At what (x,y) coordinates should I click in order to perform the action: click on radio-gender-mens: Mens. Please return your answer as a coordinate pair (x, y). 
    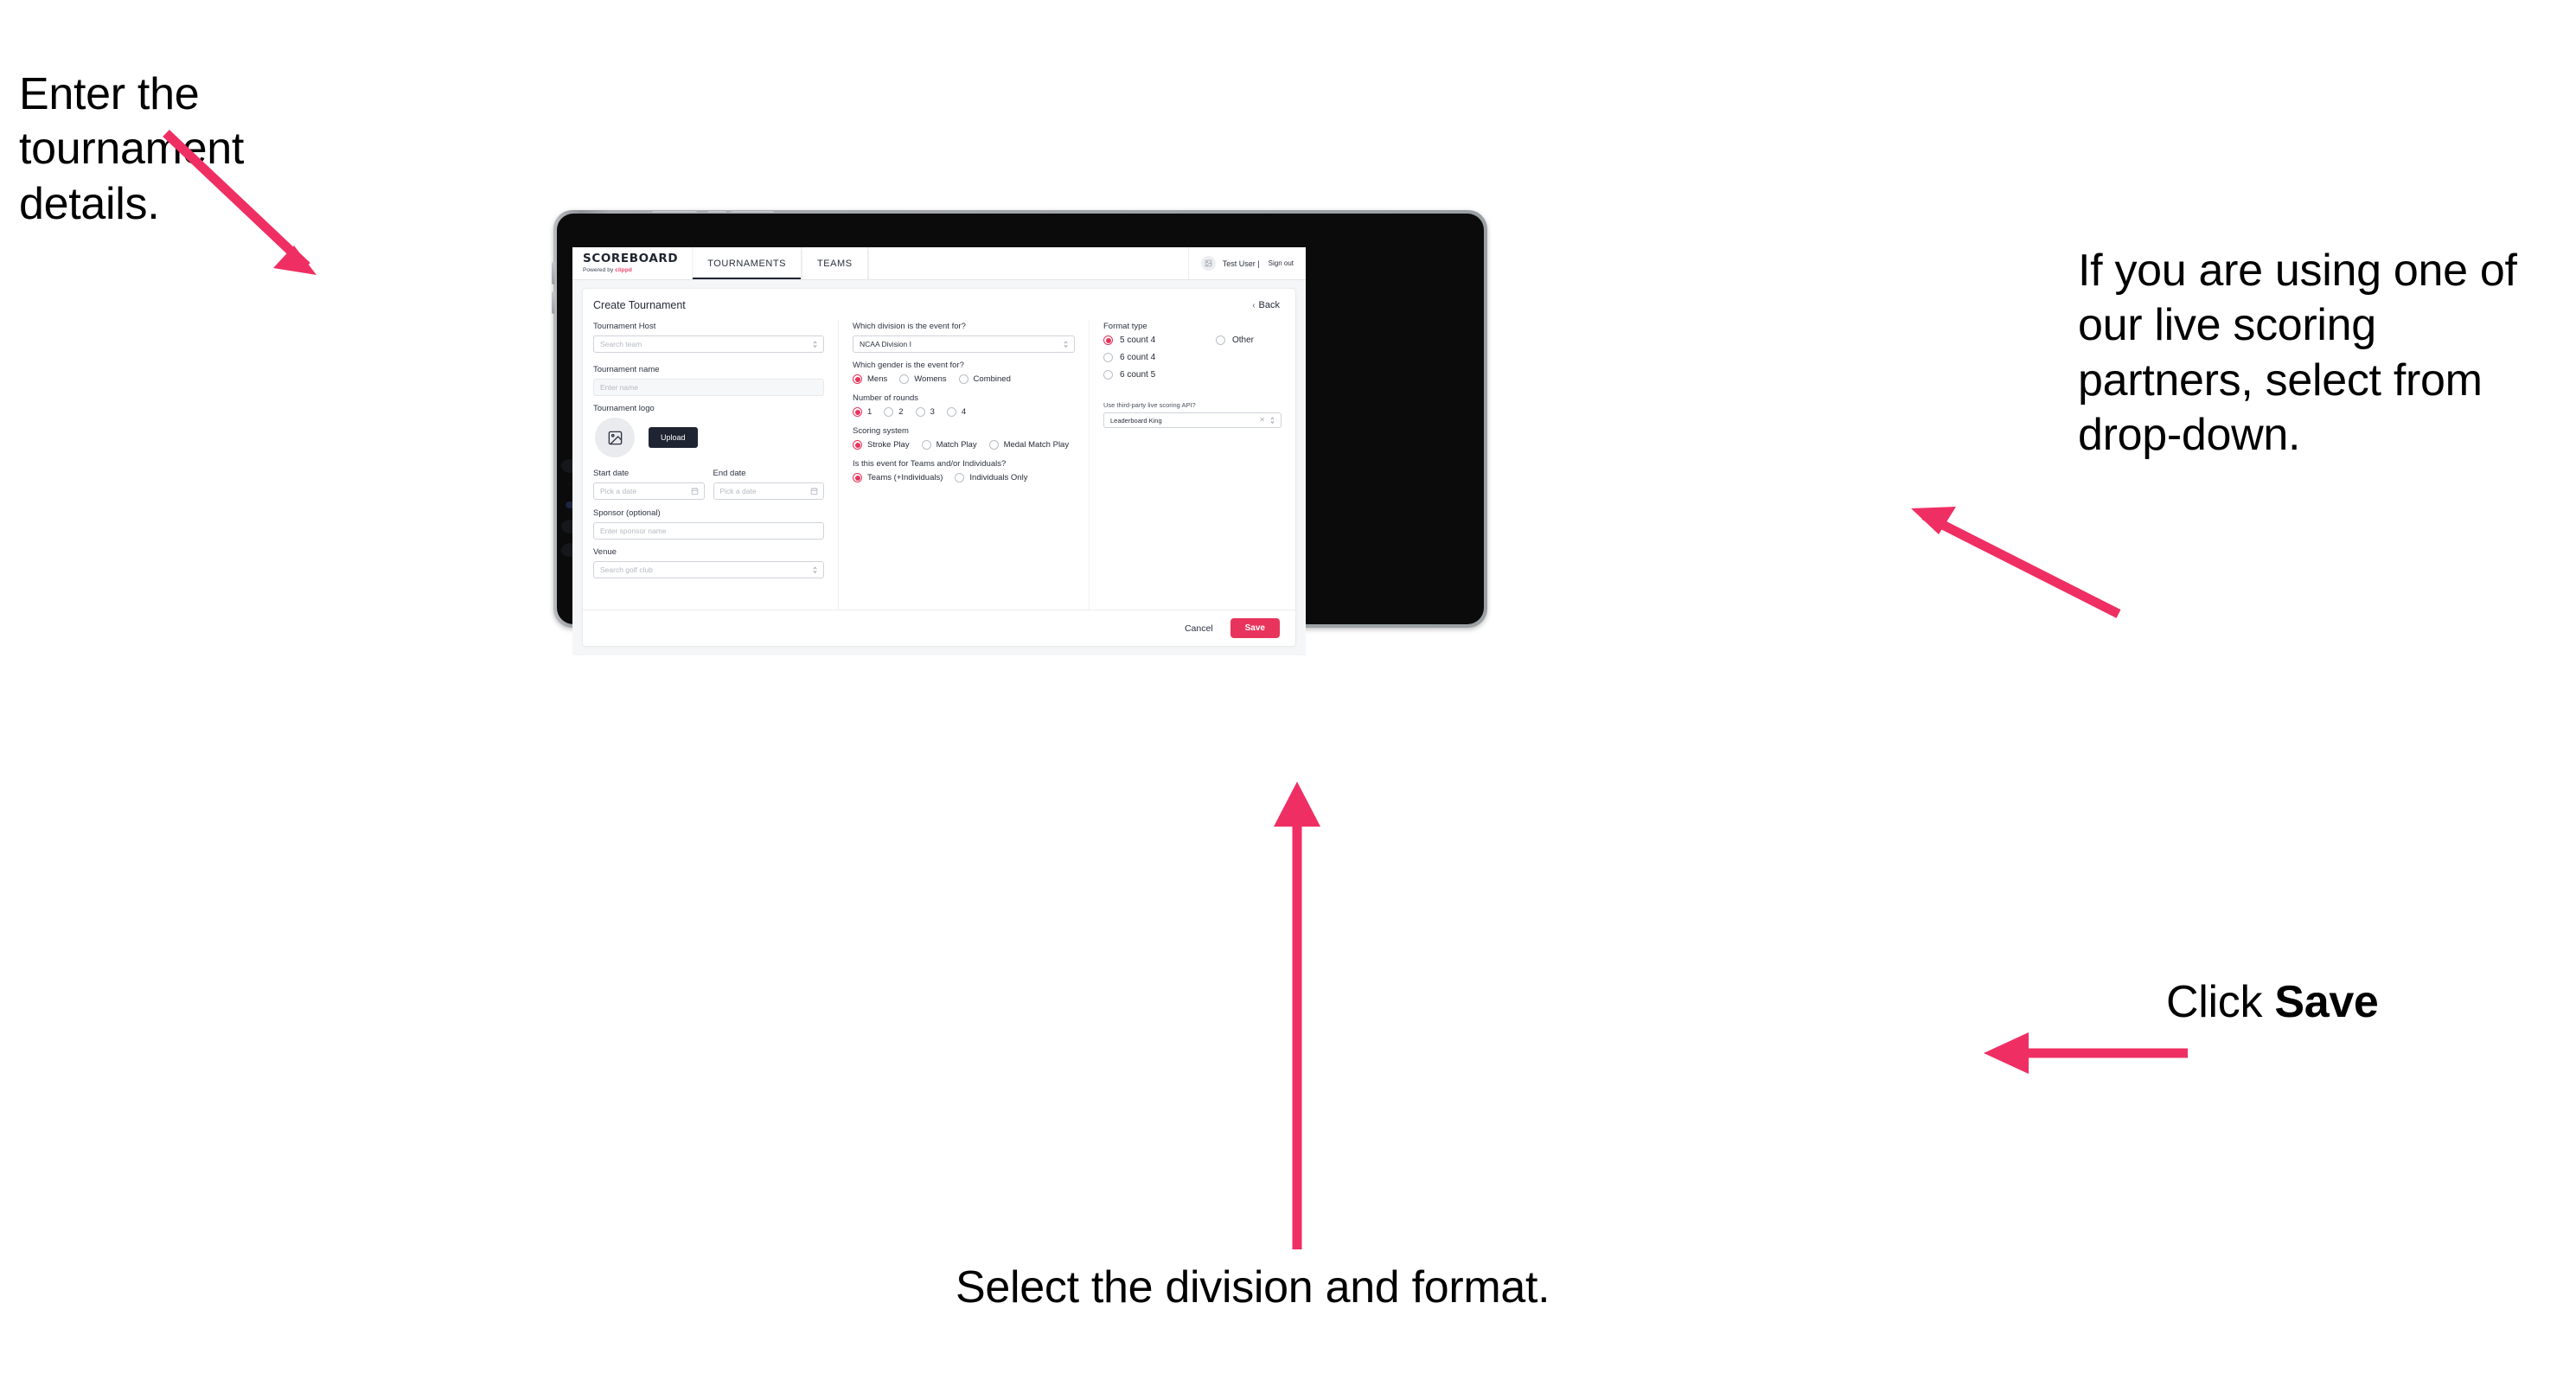
    Looking at the image, I should click on (870, 379).